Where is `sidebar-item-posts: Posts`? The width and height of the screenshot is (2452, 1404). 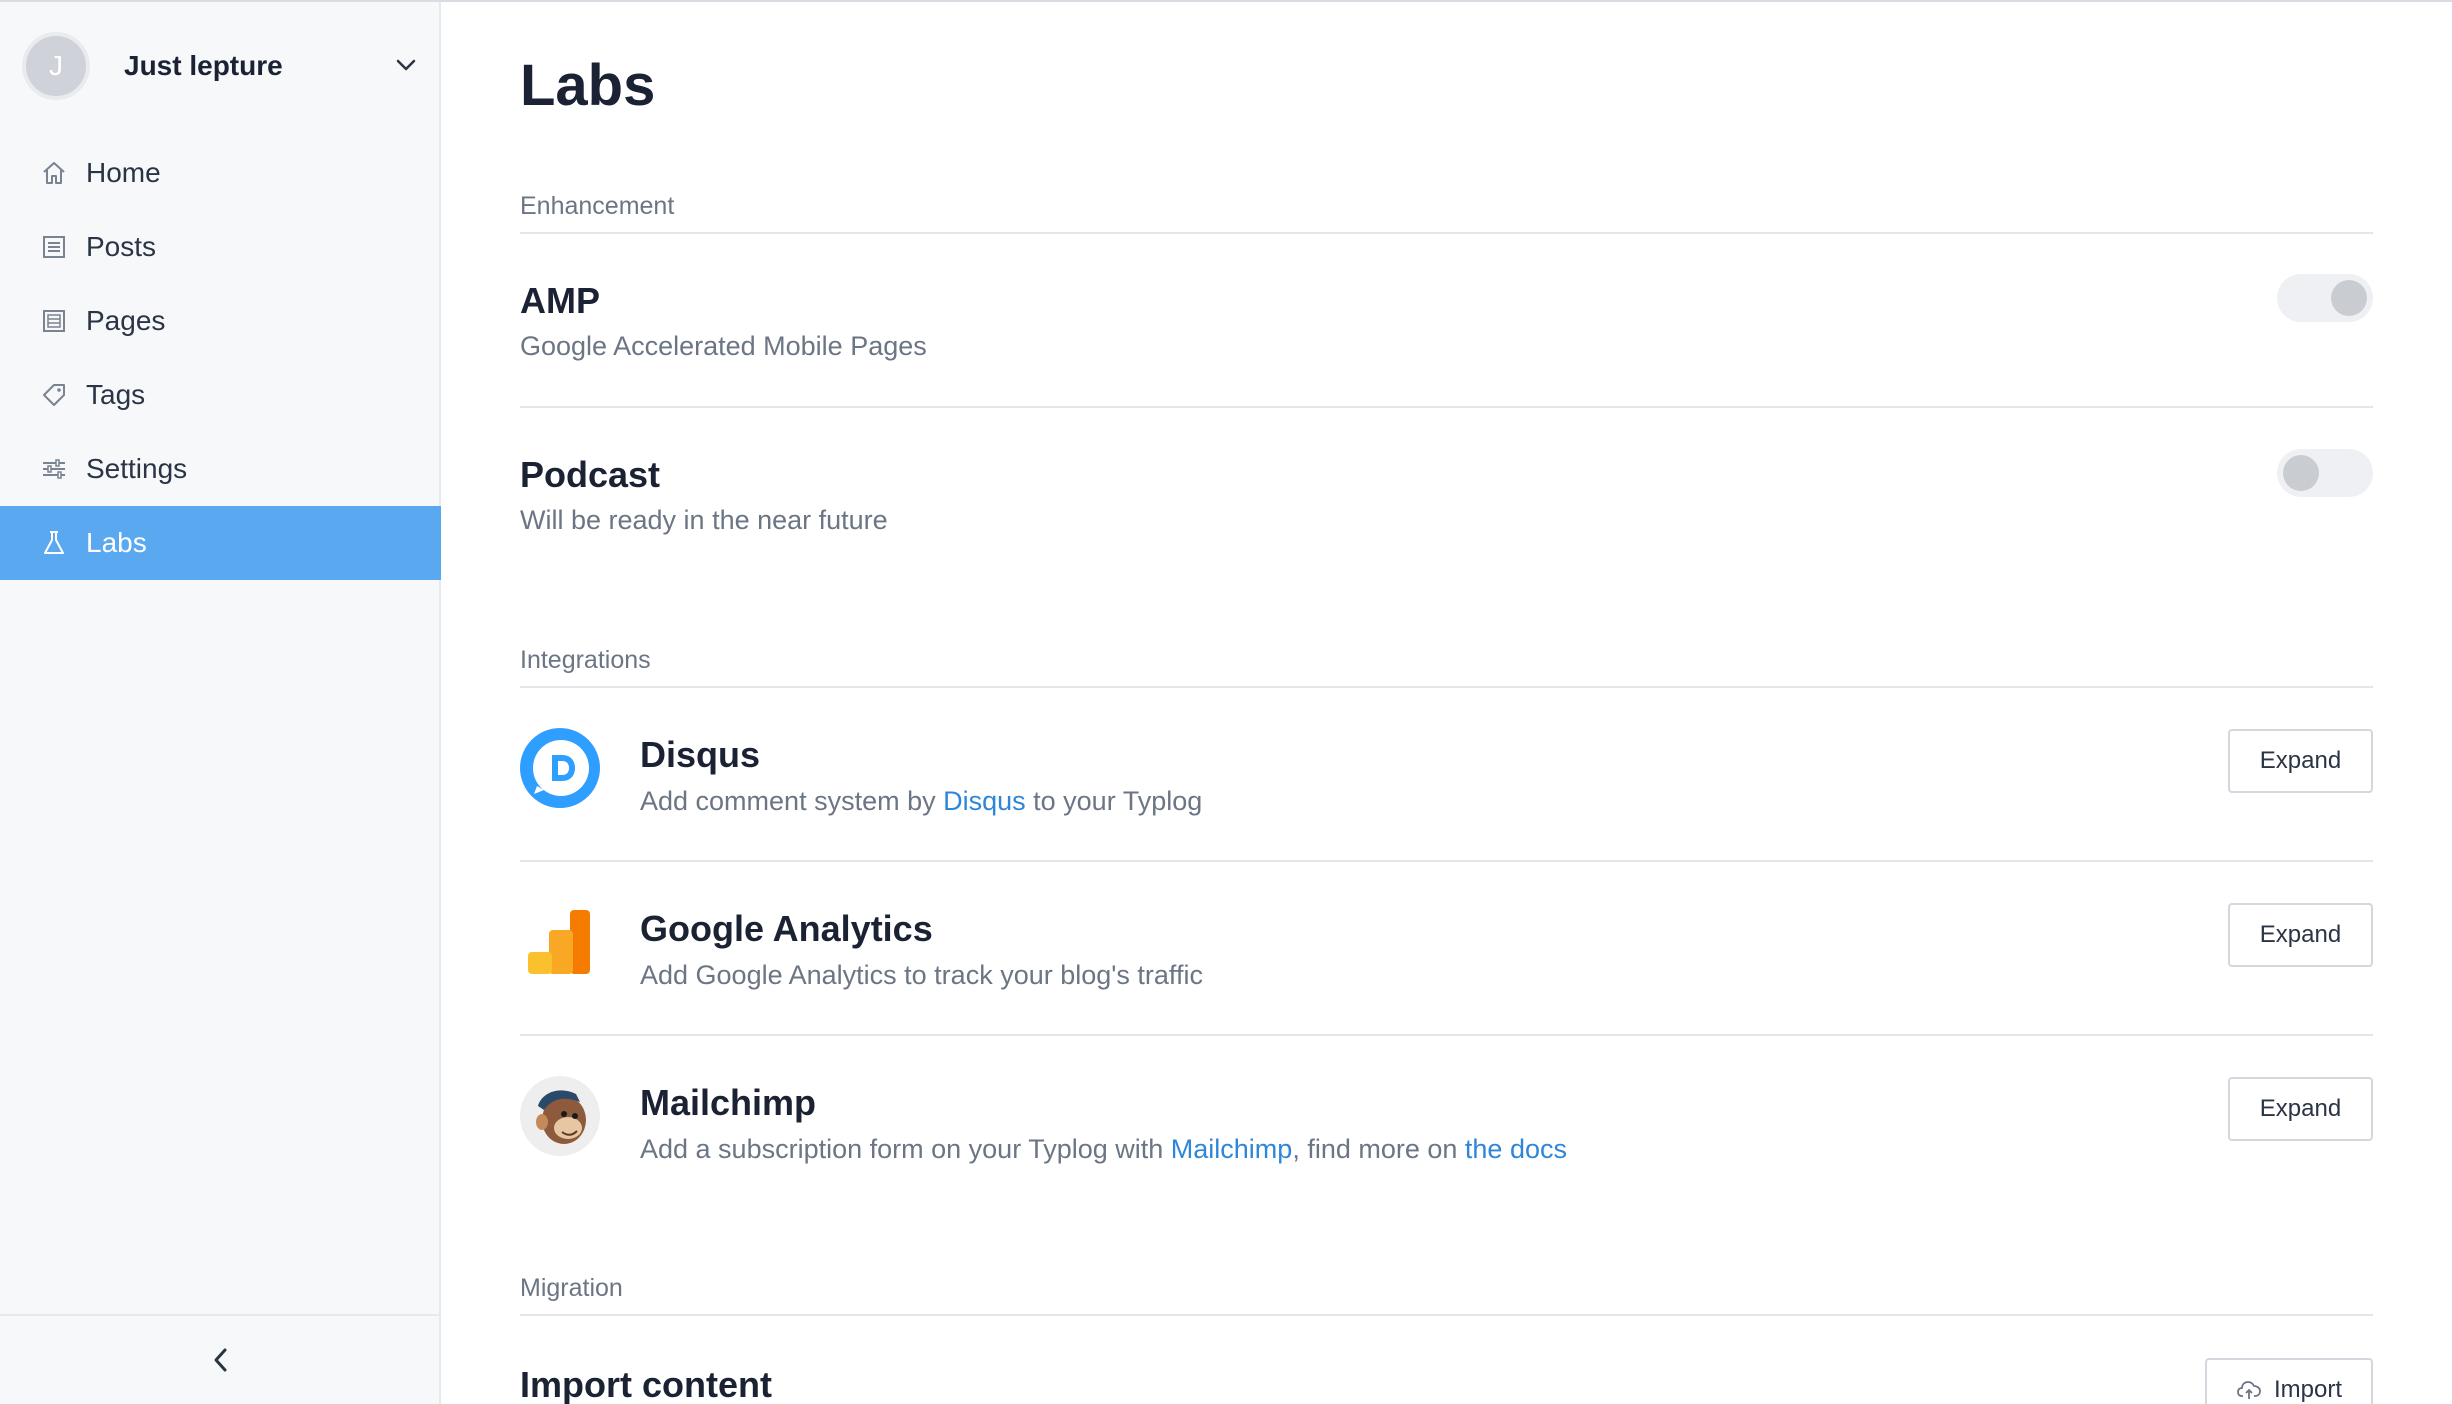 sidebar-item-posts: Posts is located at coordinates (220, 247).